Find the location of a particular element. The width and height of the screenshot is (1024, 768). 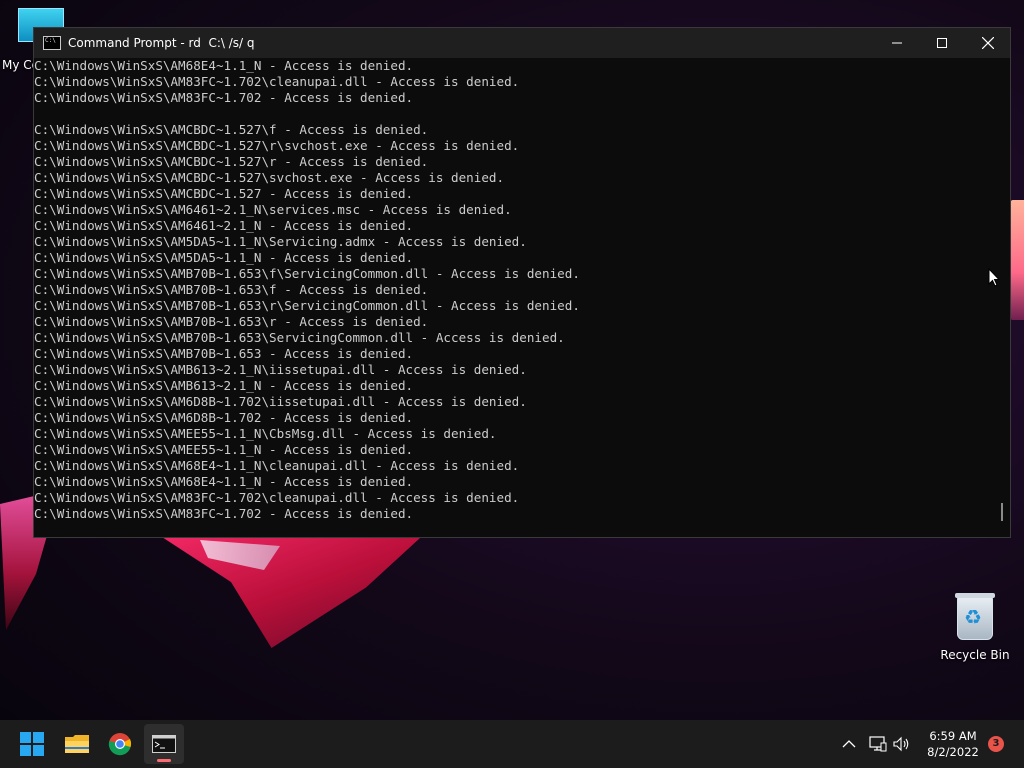

taskbar-command-prompt is located at coordinates (164, 744).